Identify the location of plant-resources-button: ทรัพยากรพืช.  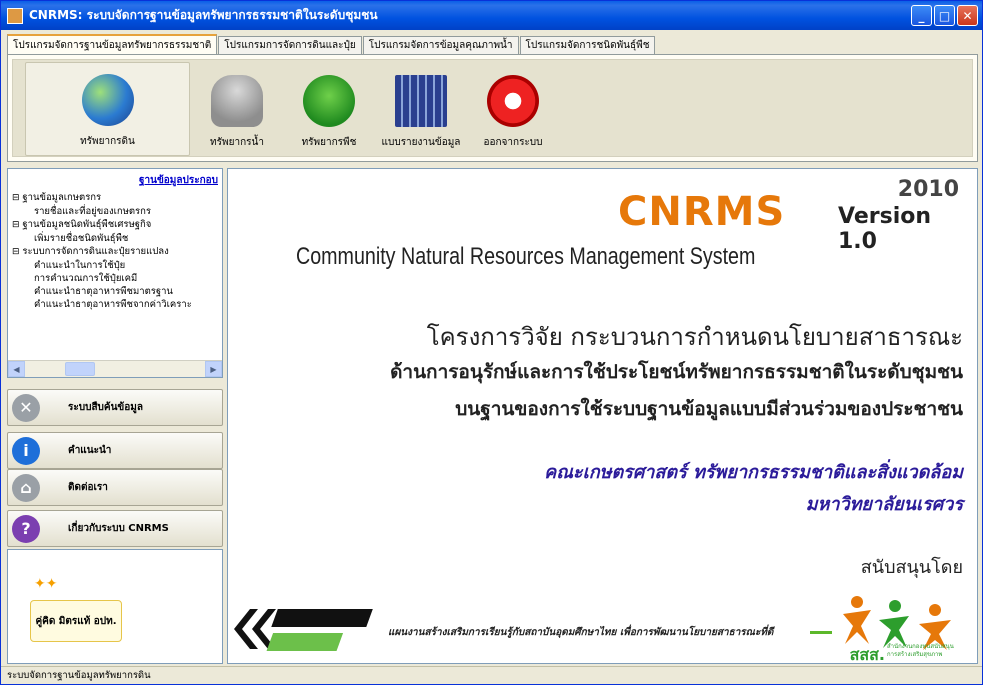
(329, 109).